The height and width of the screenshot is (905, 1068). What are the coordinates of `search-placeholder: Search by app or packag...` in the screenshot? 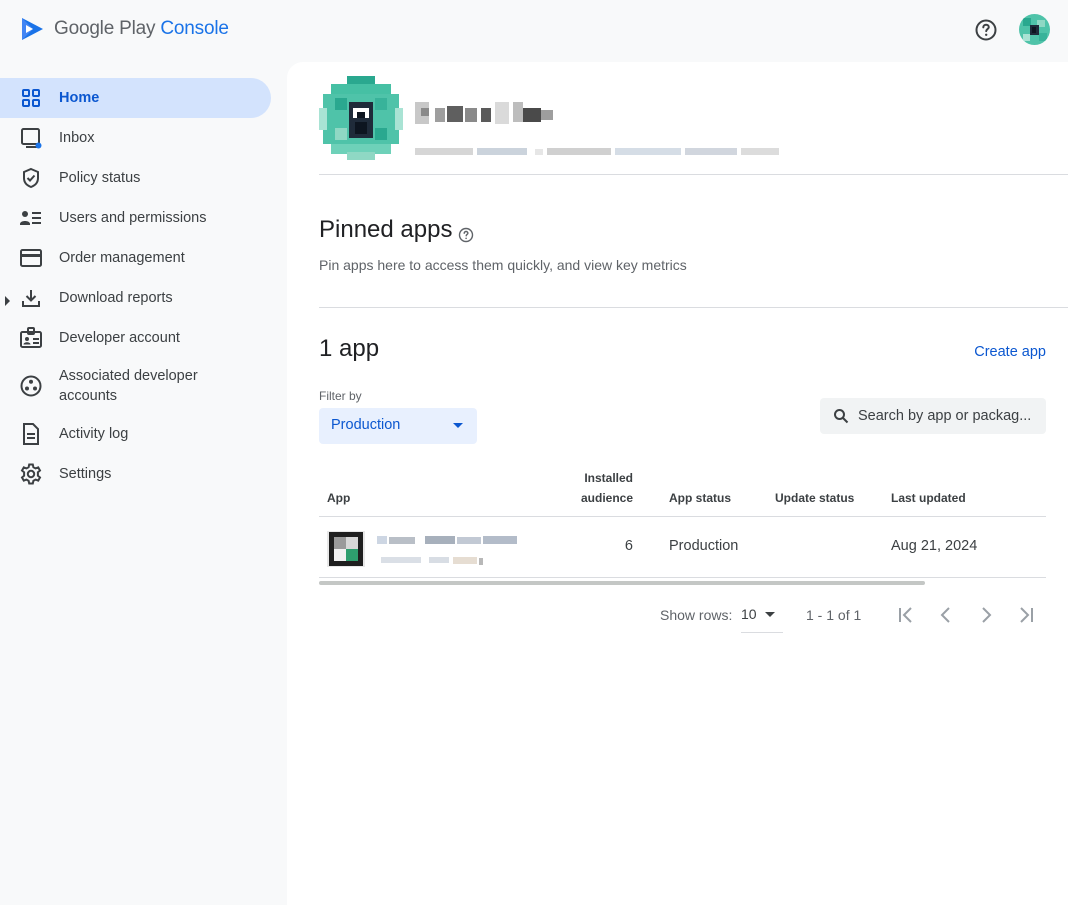 It's located at (945, 416).